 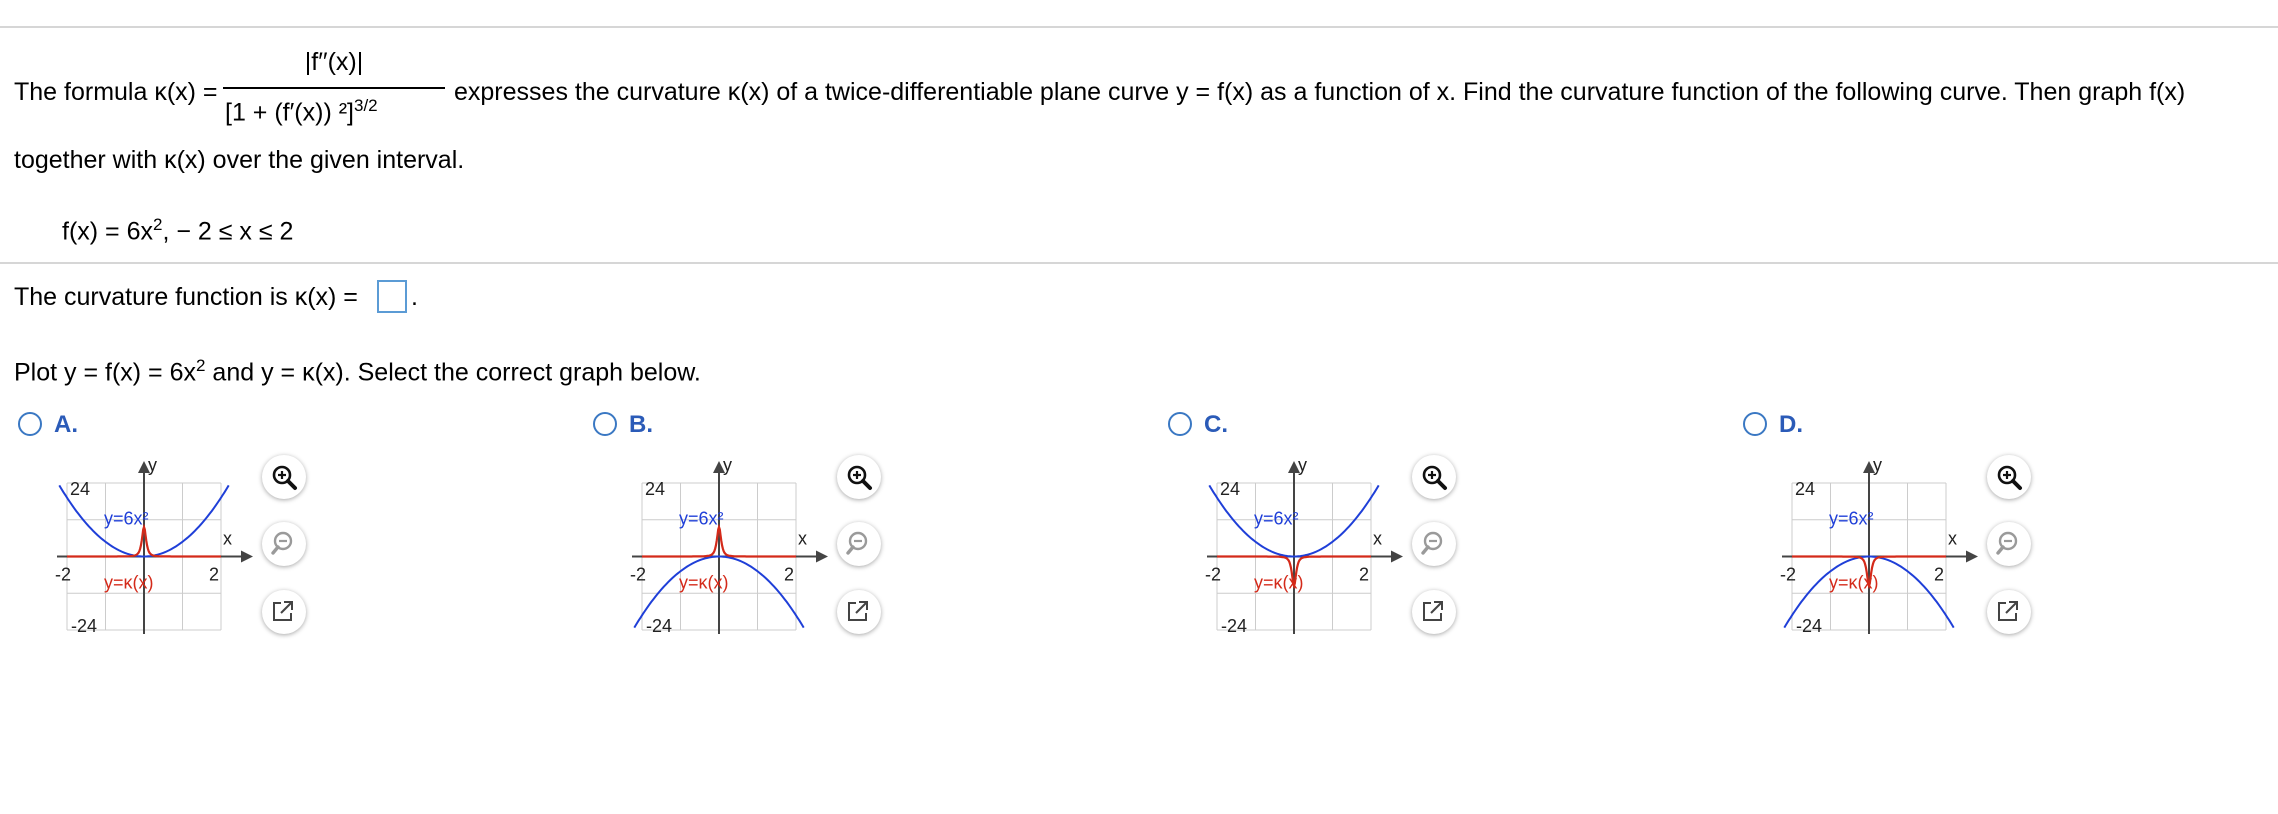 I want to click on formula-numerator: |f′′(x)|, so click(x=334, y=62).